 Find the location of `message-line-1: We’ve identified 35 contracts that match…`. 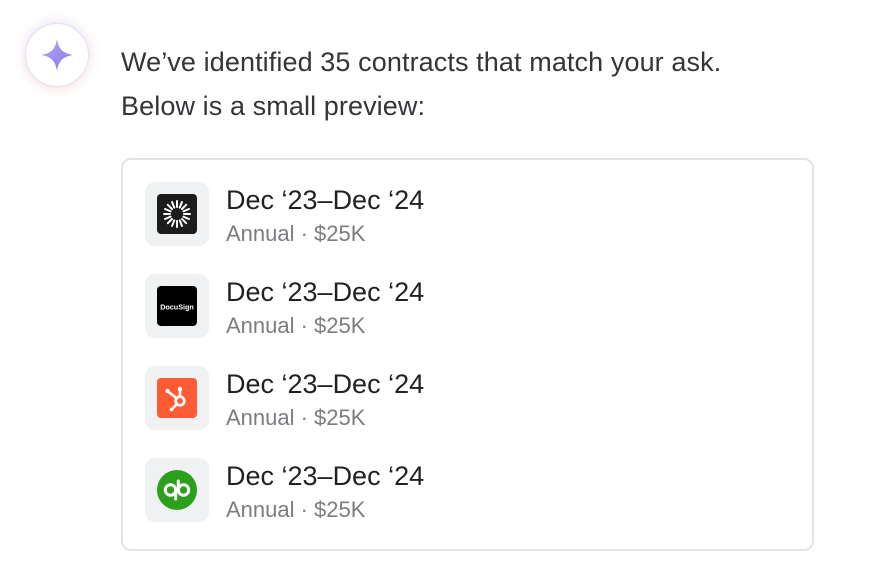

message-line-1: We’ve identified 35 contracts that match… is located at coordinates (421, 62).